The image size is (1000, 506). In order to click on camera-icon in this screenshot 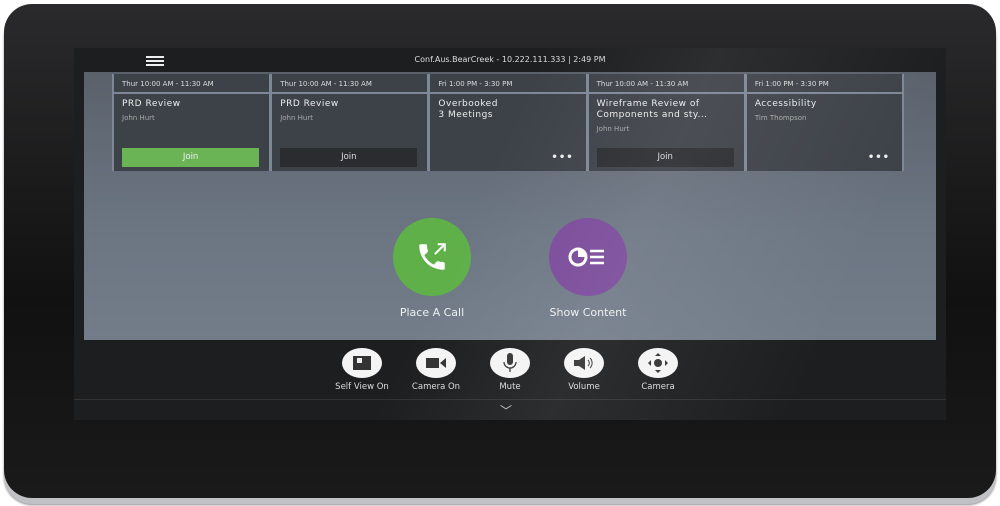, I will do `click(436, 363)`.